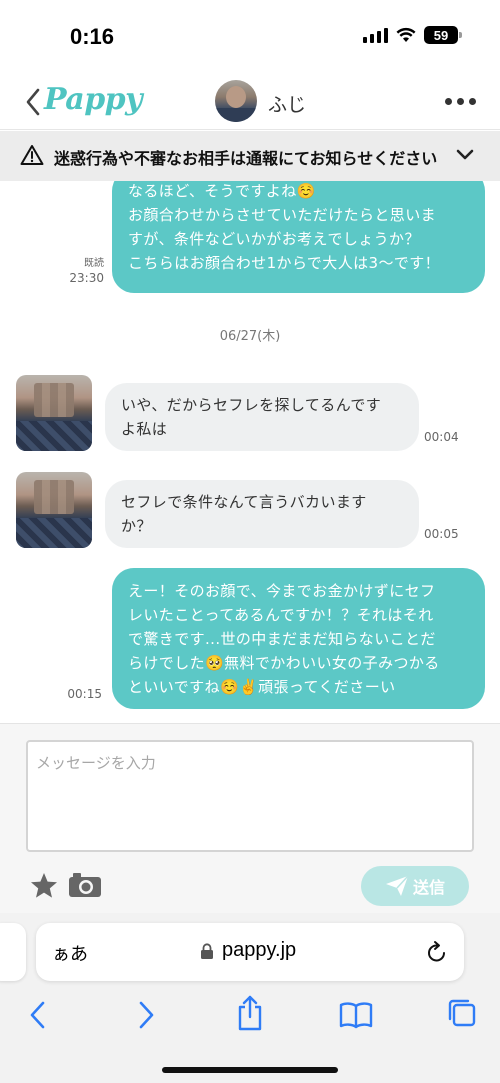  I want to click on contact-name: ふじ, so click(287, 103).